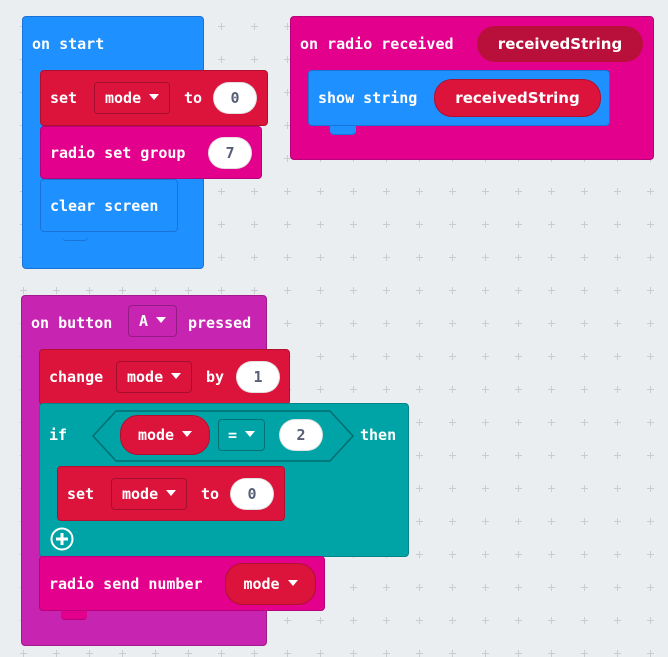 The height and width of the screenshot is (657, 668). What do you see at coordinates (156, 435) in the screenshot?
I see `mode-reporter-label: mode` at bounding box center [156, 435].